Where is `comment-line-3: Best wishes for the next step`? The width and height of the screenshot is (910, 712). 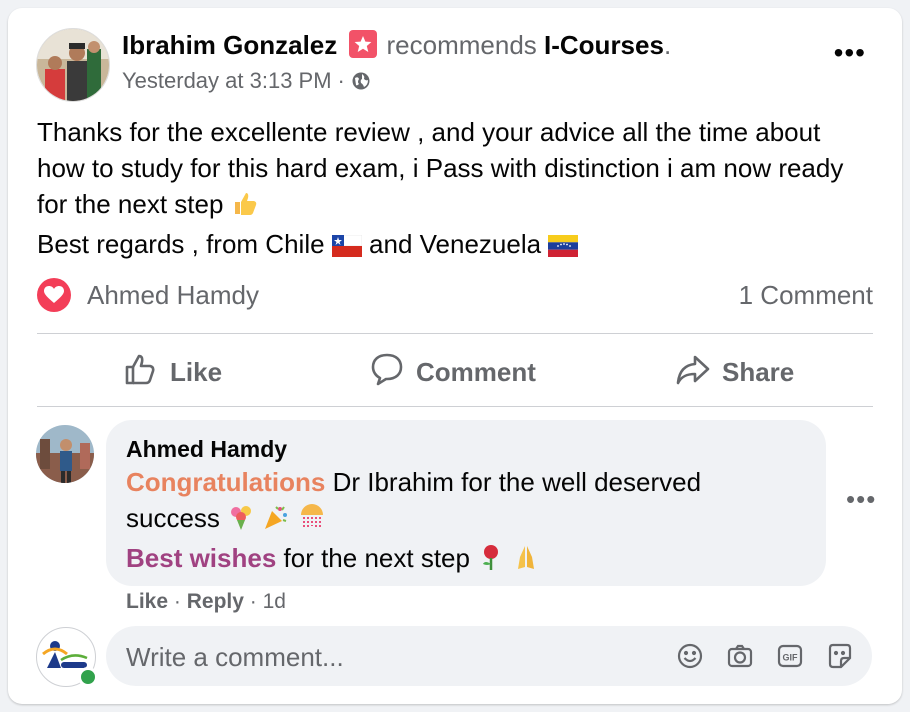
comment-line-3: Best wishes for the next step is located at coordinates (466, 560).